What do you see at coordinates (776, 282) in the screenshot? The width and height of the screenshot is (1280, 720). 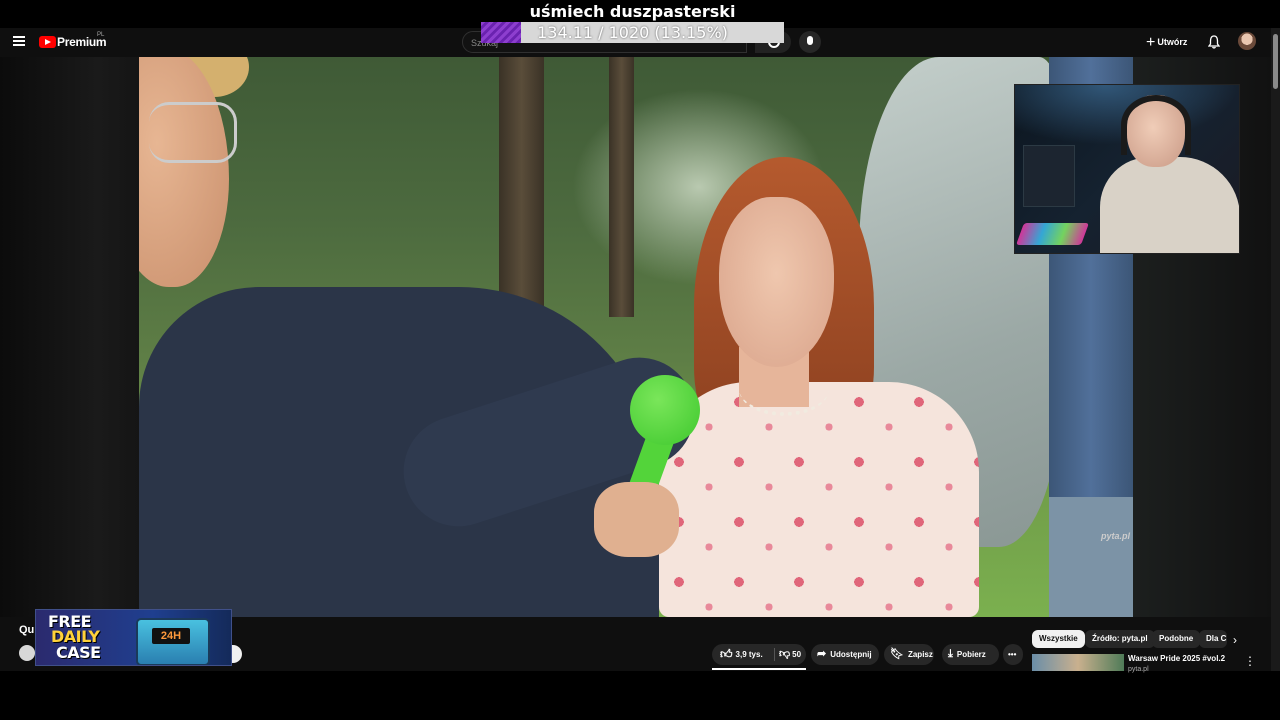 I see `interviewee-face` at bounding box center [776, 282].